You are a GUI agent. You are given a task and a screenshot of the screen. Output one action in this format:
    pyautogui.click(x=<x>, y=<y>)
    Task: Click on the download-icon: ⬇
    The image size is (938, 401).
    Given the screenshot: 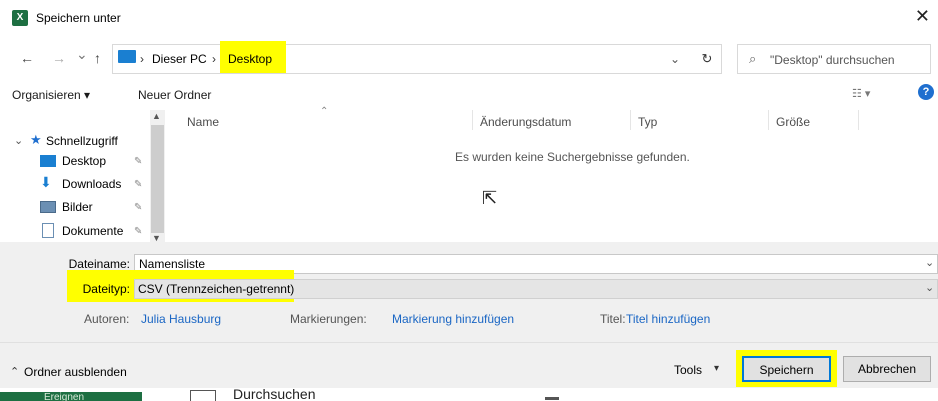 What is the action you would take?
    pyautogui.click(x=46, y=182)
    